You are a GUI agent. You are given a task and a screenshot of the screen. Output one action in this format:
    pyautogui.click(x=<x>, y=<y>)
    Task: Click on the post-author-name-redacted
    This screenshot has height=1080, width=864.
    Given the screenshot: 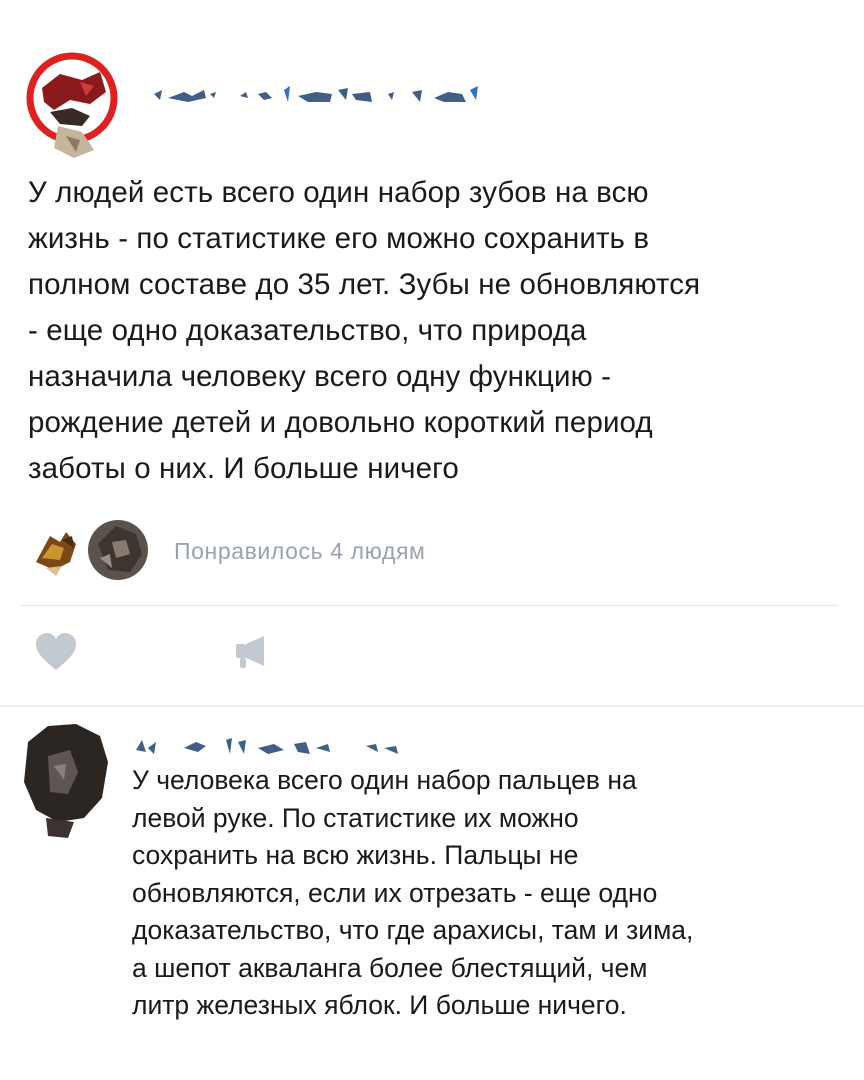 What is the action you would take?
    pyautogui.click(x=428, y=92)
    